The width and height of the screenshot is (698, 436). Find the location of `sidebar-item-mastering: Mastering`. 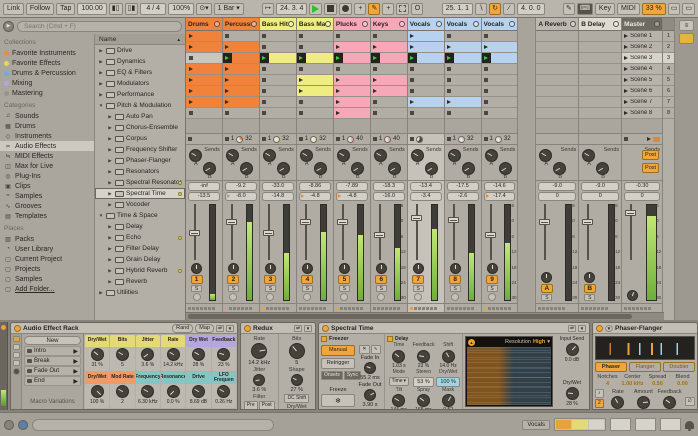

sidebar-item-mastering: Mastering is located at coordinates (47, 93).